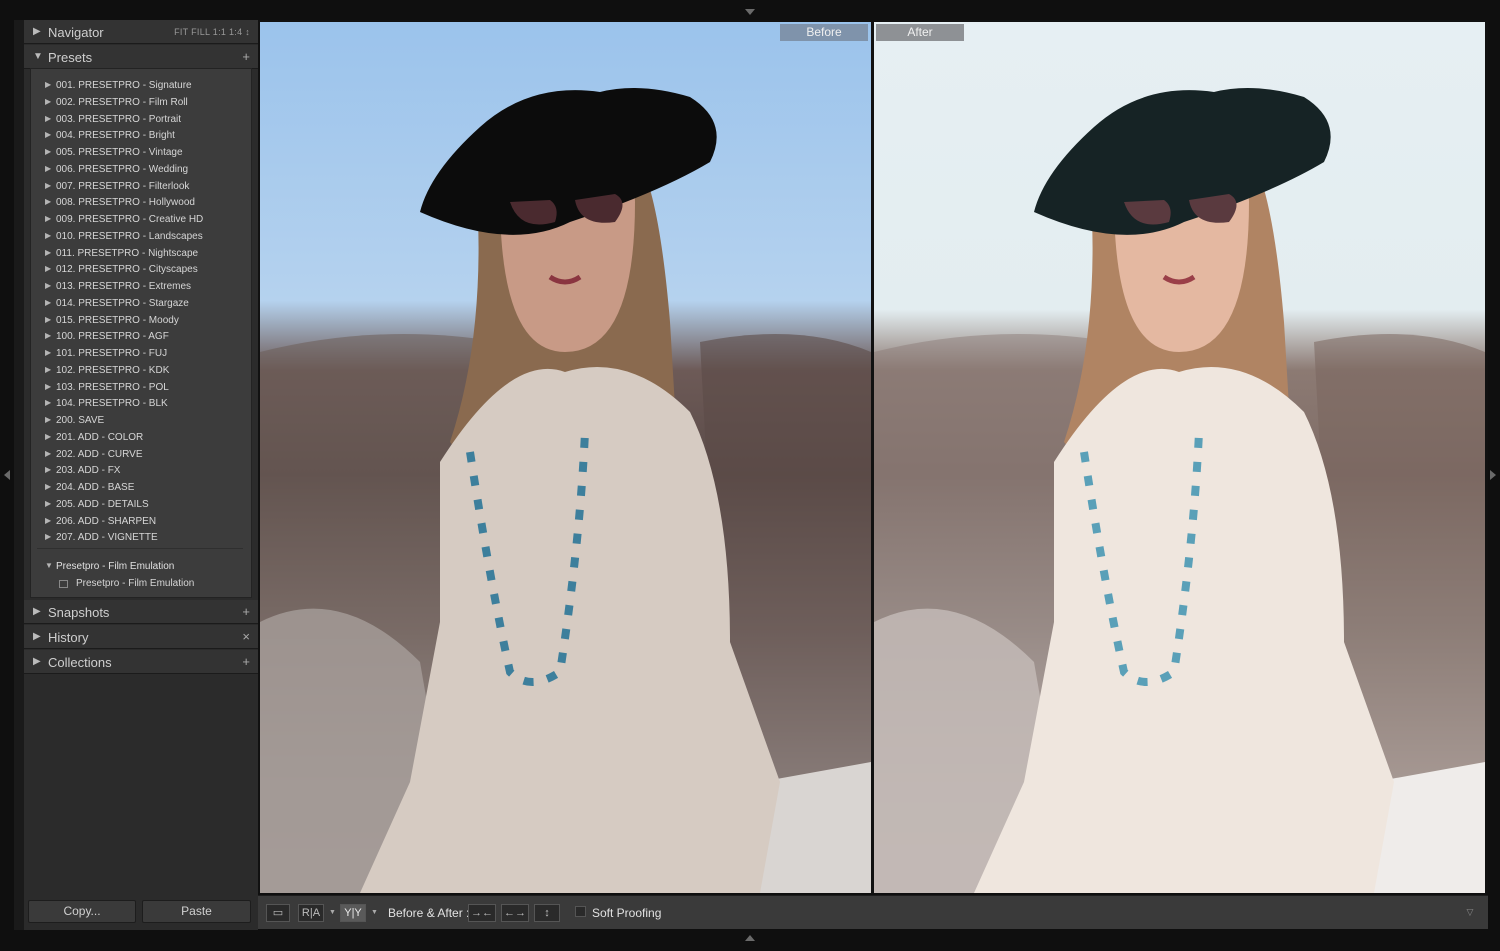 The width and height of the screenshot is (1500, 951). Describe the element at coordinates (750, 12) in the screenshot. I see `top-panel-toggle-icon` at that location.